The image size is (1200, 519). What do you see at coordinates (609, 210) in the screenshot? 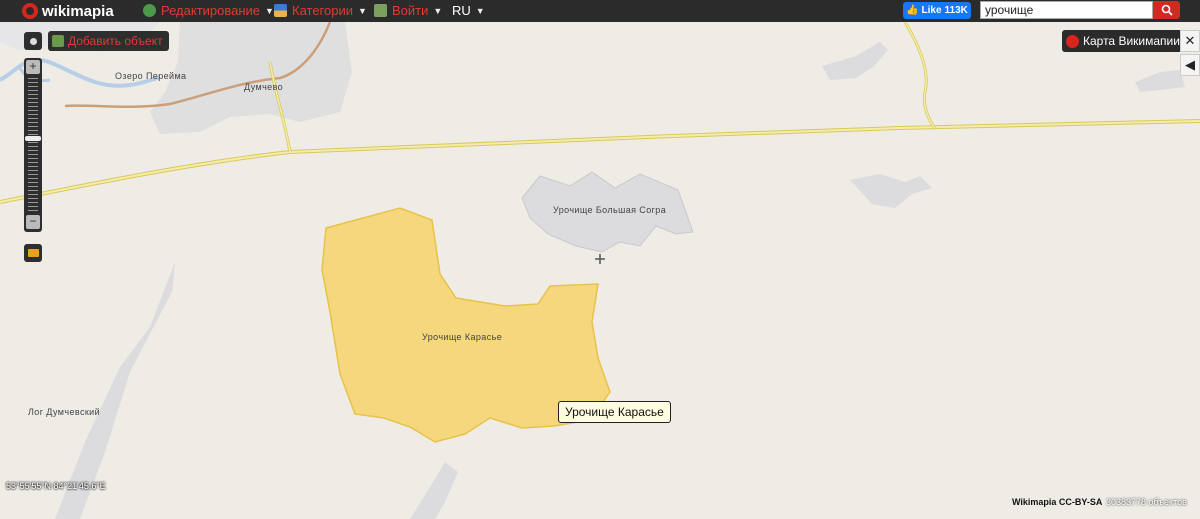
I see `map-label-bolshaya-sogra: Урочище Большая Согра` at bounding box center [609, 210].